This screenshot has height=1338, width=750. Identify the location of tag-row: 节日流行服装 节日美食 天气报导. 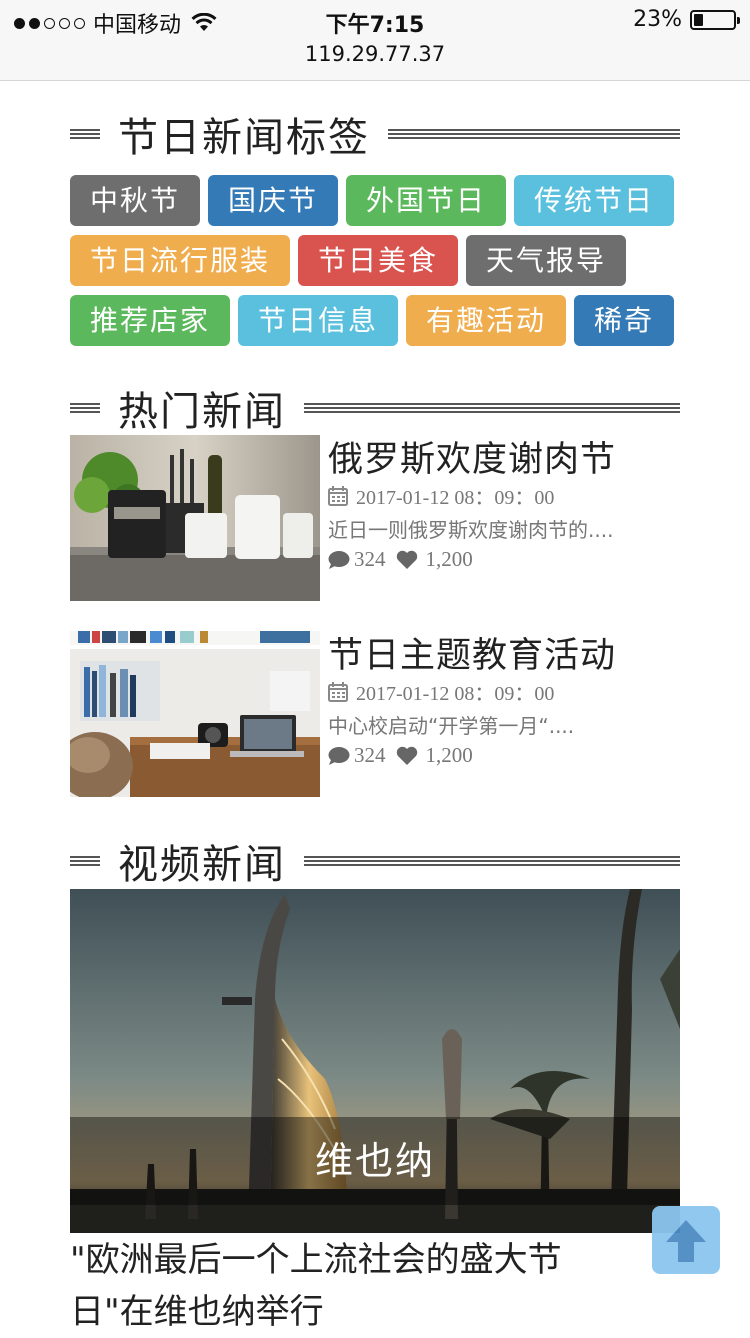
(380, 260).